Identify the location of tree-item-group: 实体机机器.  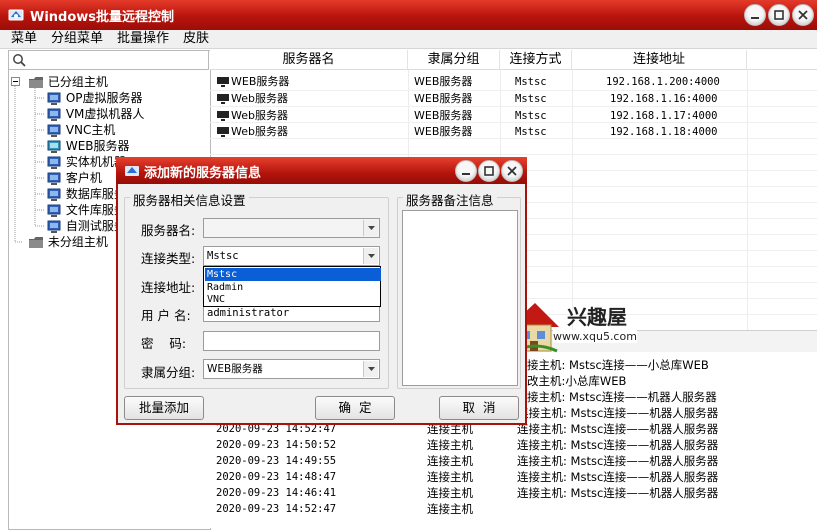
(86, 162).